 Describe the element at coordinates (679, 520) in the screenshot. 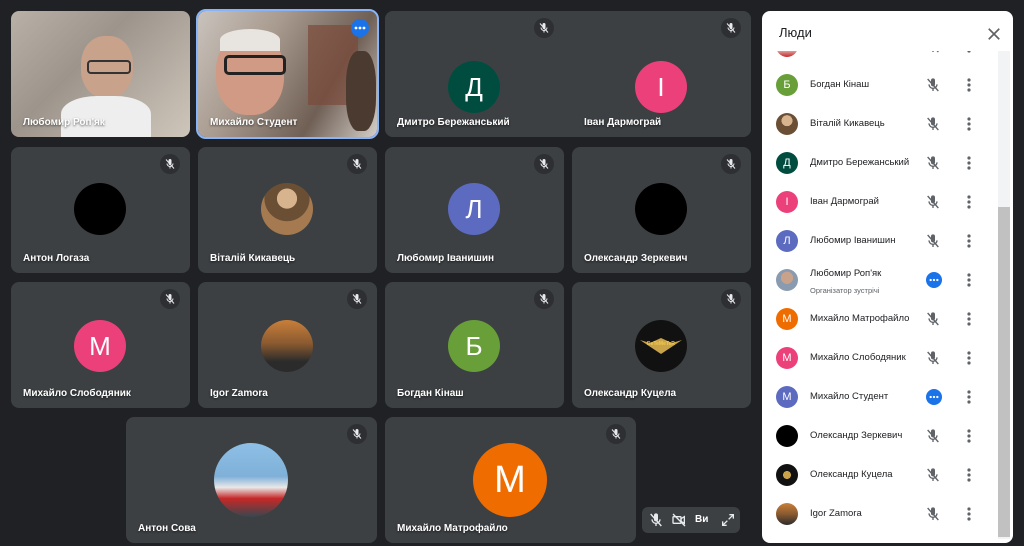

I see `camera-off-icon` at that location.